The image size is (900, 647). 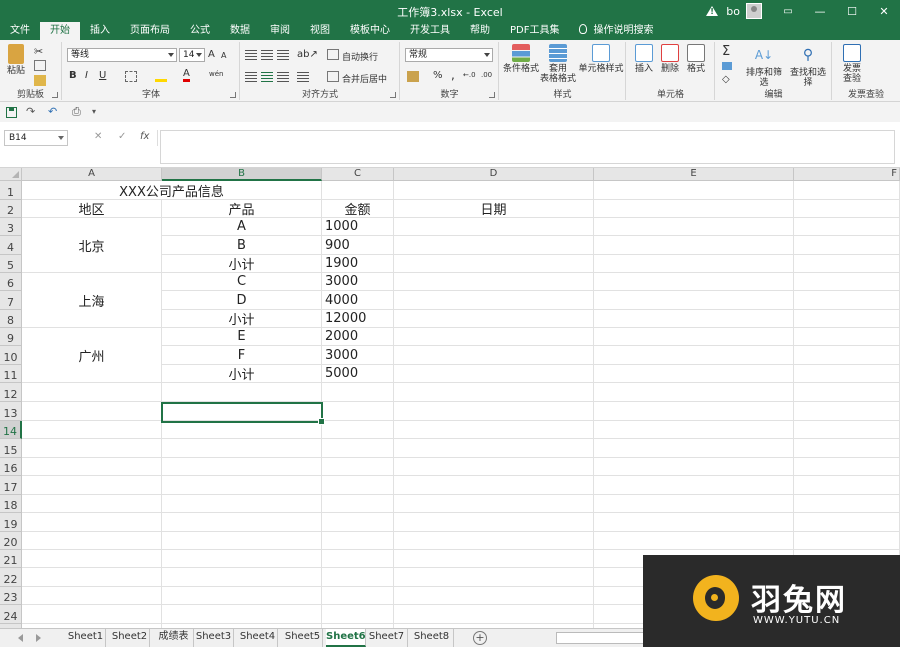 I want to click on middle-align-icon, so click(x=267, y=55).